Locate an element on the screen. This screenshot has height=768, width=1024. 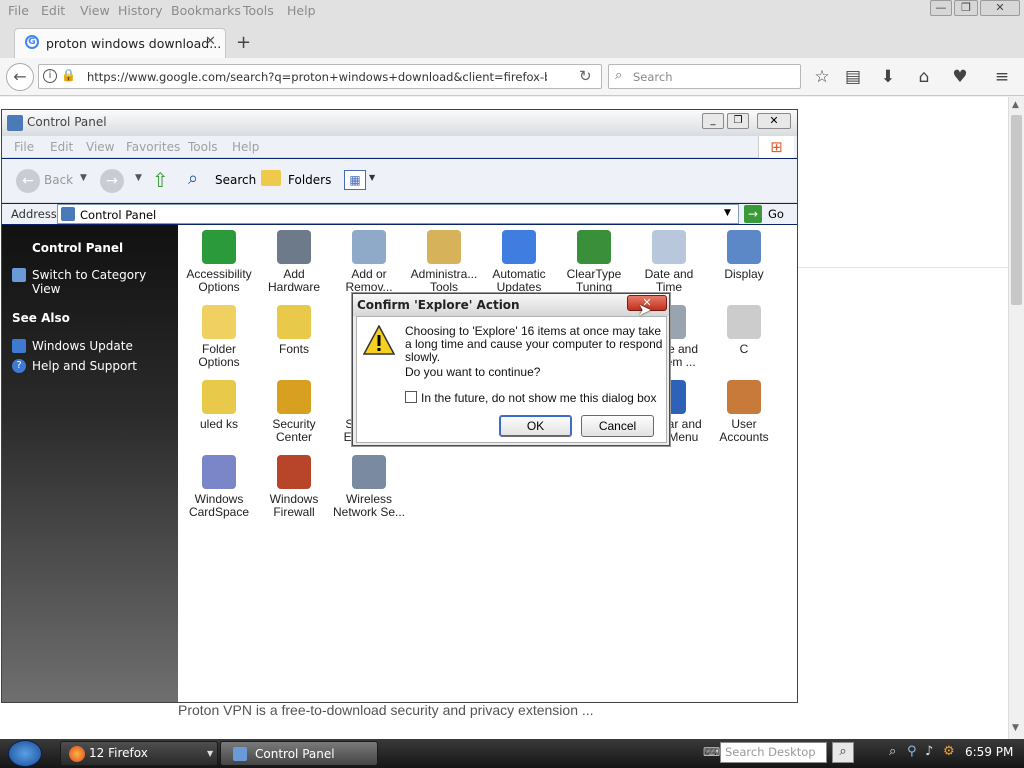
tray-network-icon: ⚲ is located at coordinates (912, 751).